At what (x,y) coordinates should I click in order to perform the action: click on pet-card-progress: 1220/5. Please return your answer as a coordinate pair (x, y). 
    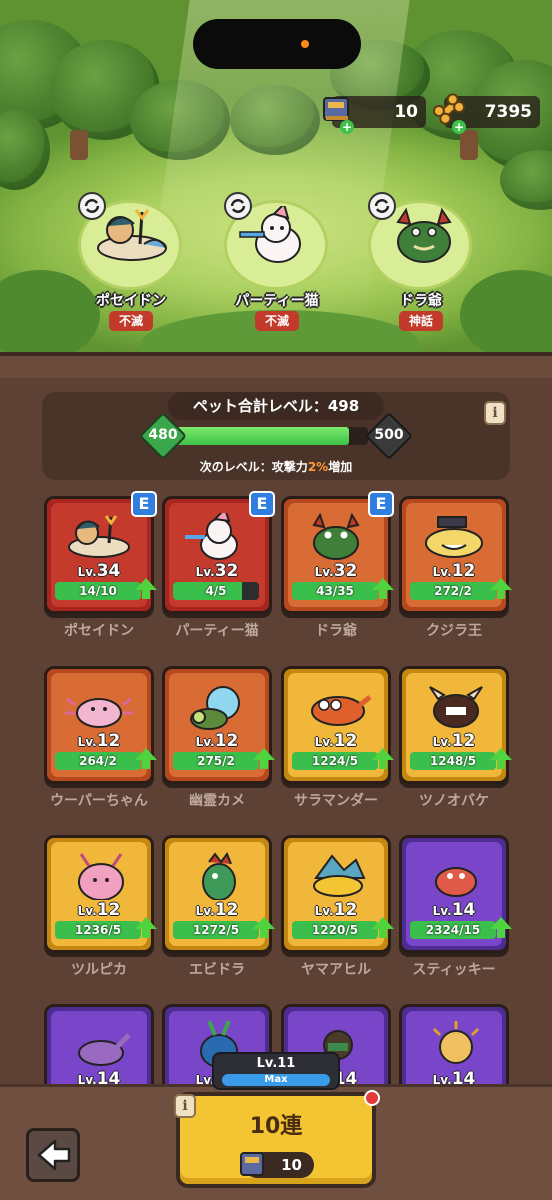
    Looking at the image, I should click on (335, 930).